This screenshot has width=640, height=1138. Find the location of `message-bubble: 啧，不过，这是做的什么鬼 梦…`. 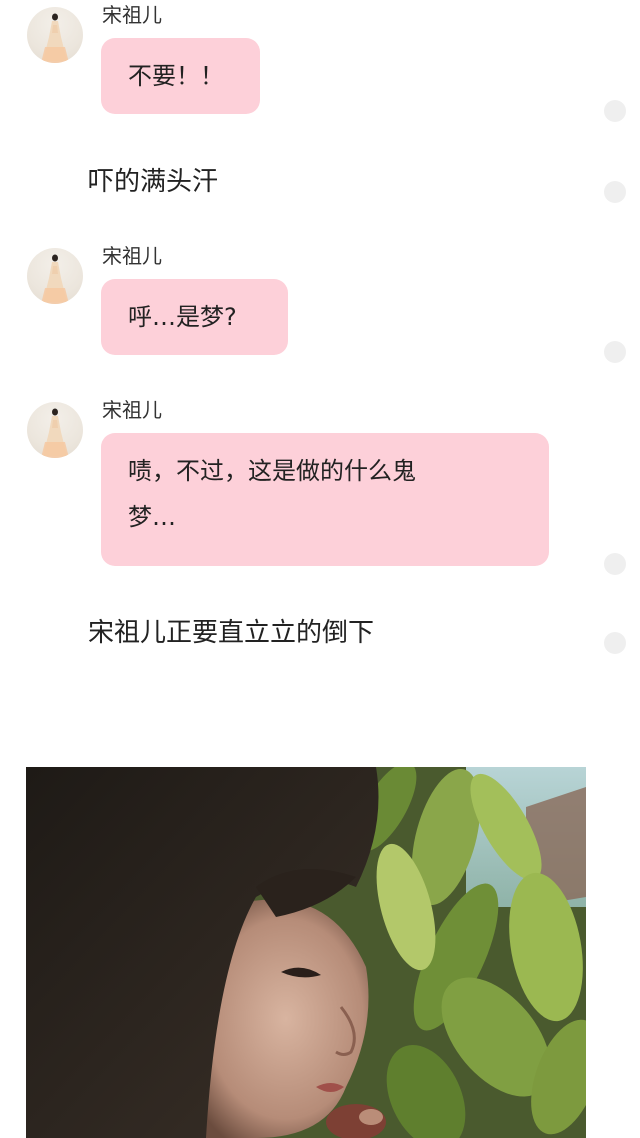

message-bubble: 啧，不过，这是做的什么鬼 梦… is located at coordinates (325, 499).